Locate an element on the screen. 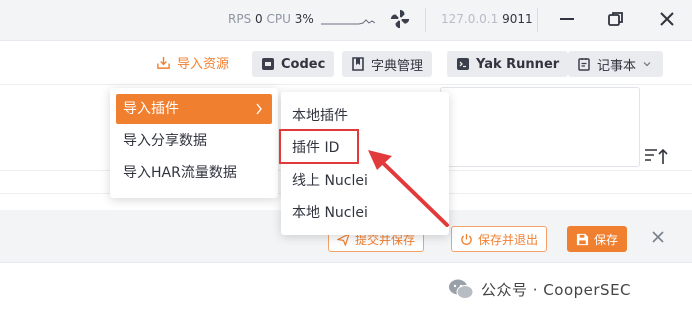 Image resolution: width=692 pixels, height=318 pixels. codec-icon is located at coordinates (268, 64).